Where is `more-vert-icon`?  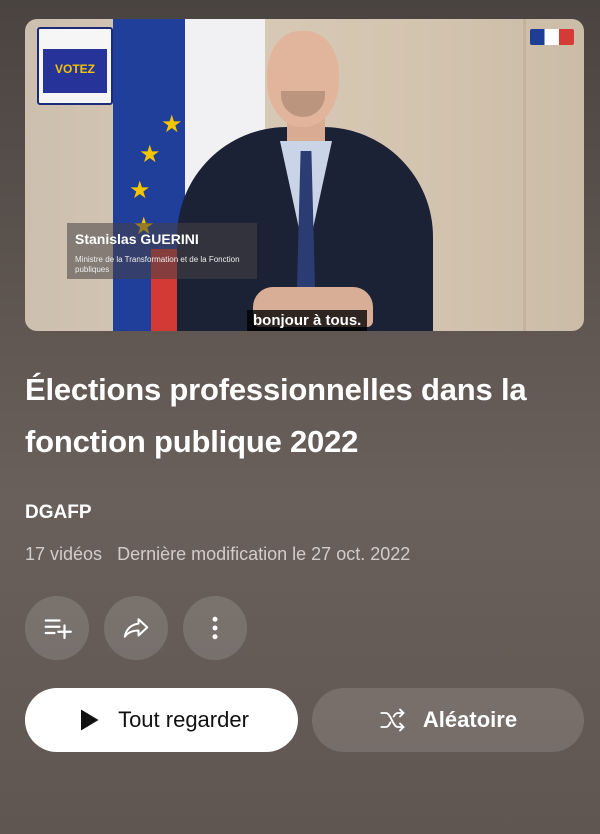
more-vert-icon is located at coordinates (215, 628).